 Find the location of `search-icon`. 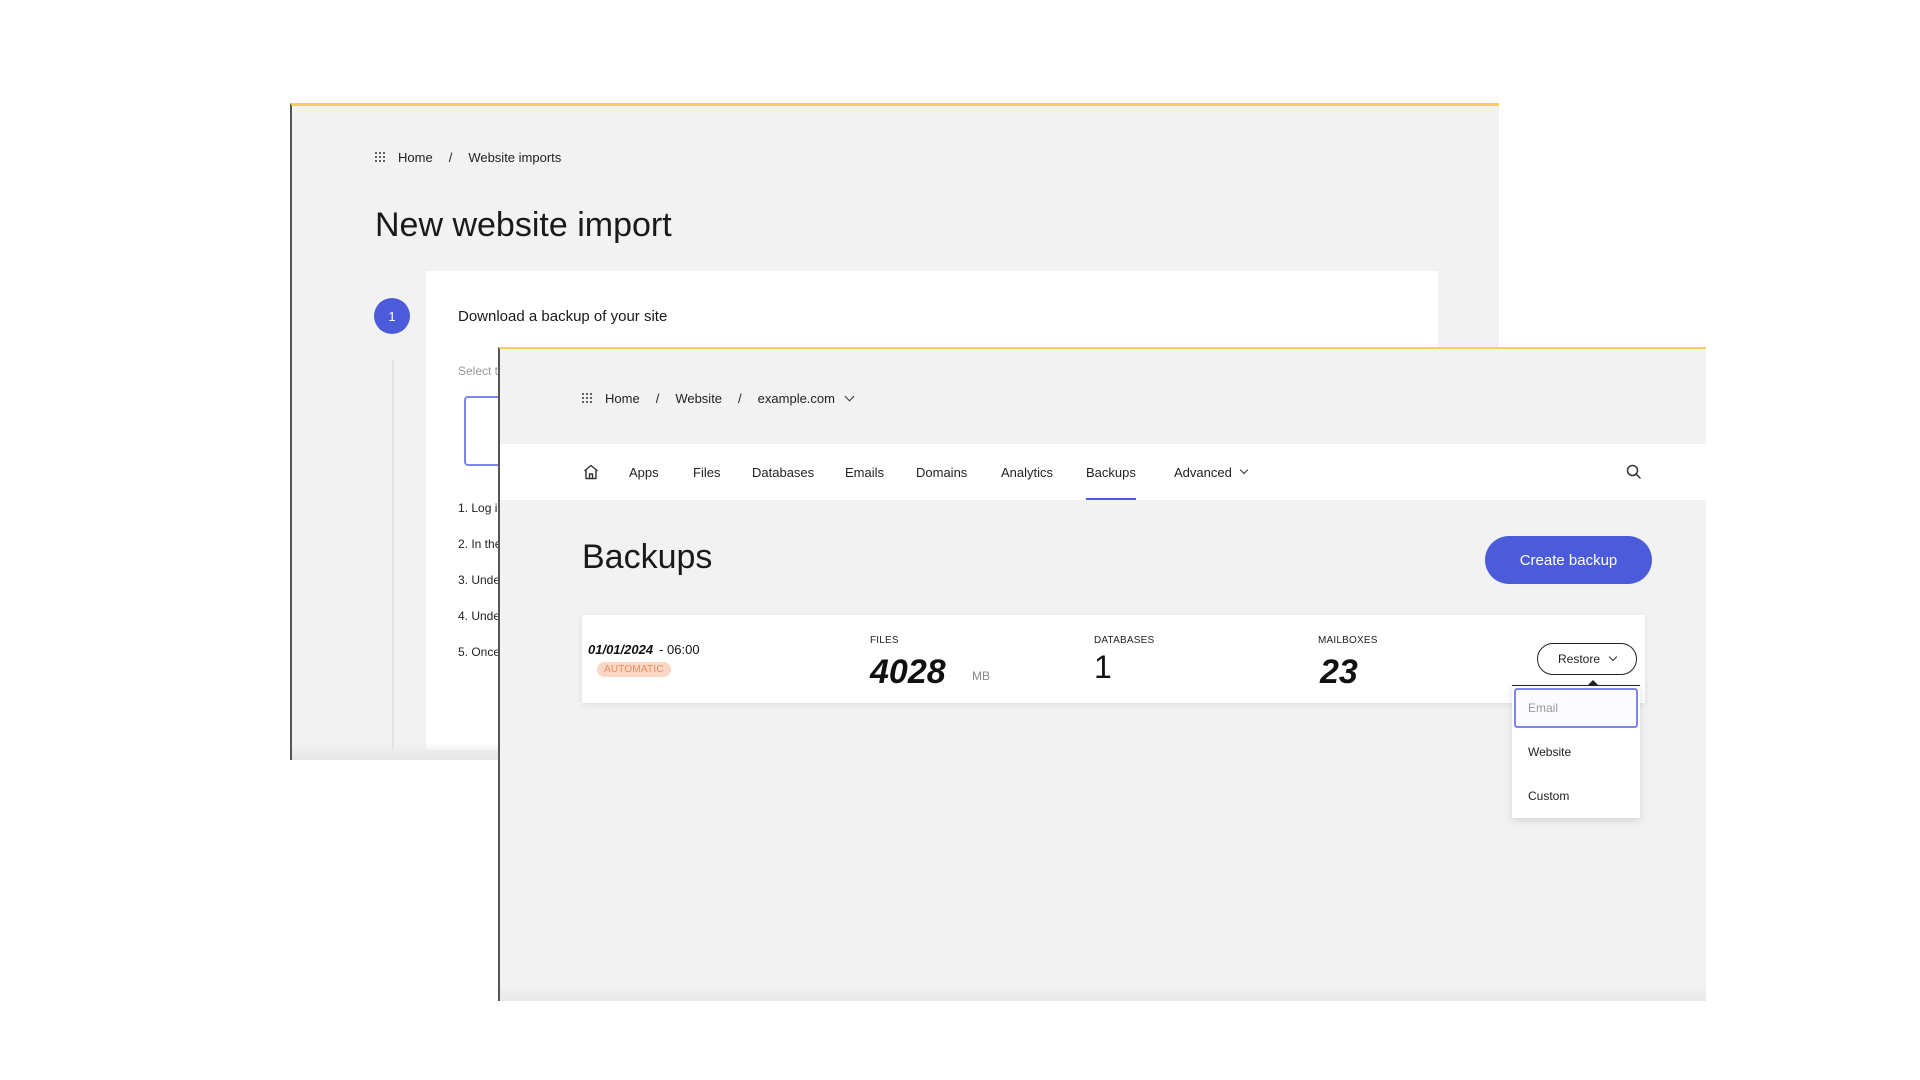

search-icon is located at coordinates (1634, 472).